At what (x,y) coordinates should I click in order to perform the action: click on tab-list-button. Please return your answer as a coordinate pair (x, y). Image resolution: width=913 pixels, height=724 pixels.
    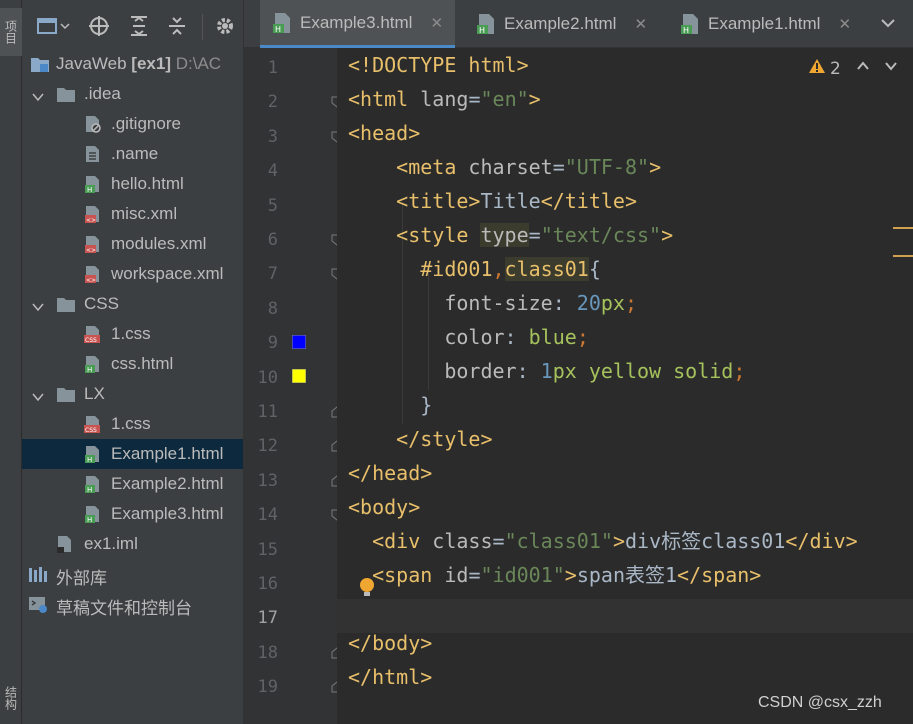
    Looking at the image, I should click on (888, 24).